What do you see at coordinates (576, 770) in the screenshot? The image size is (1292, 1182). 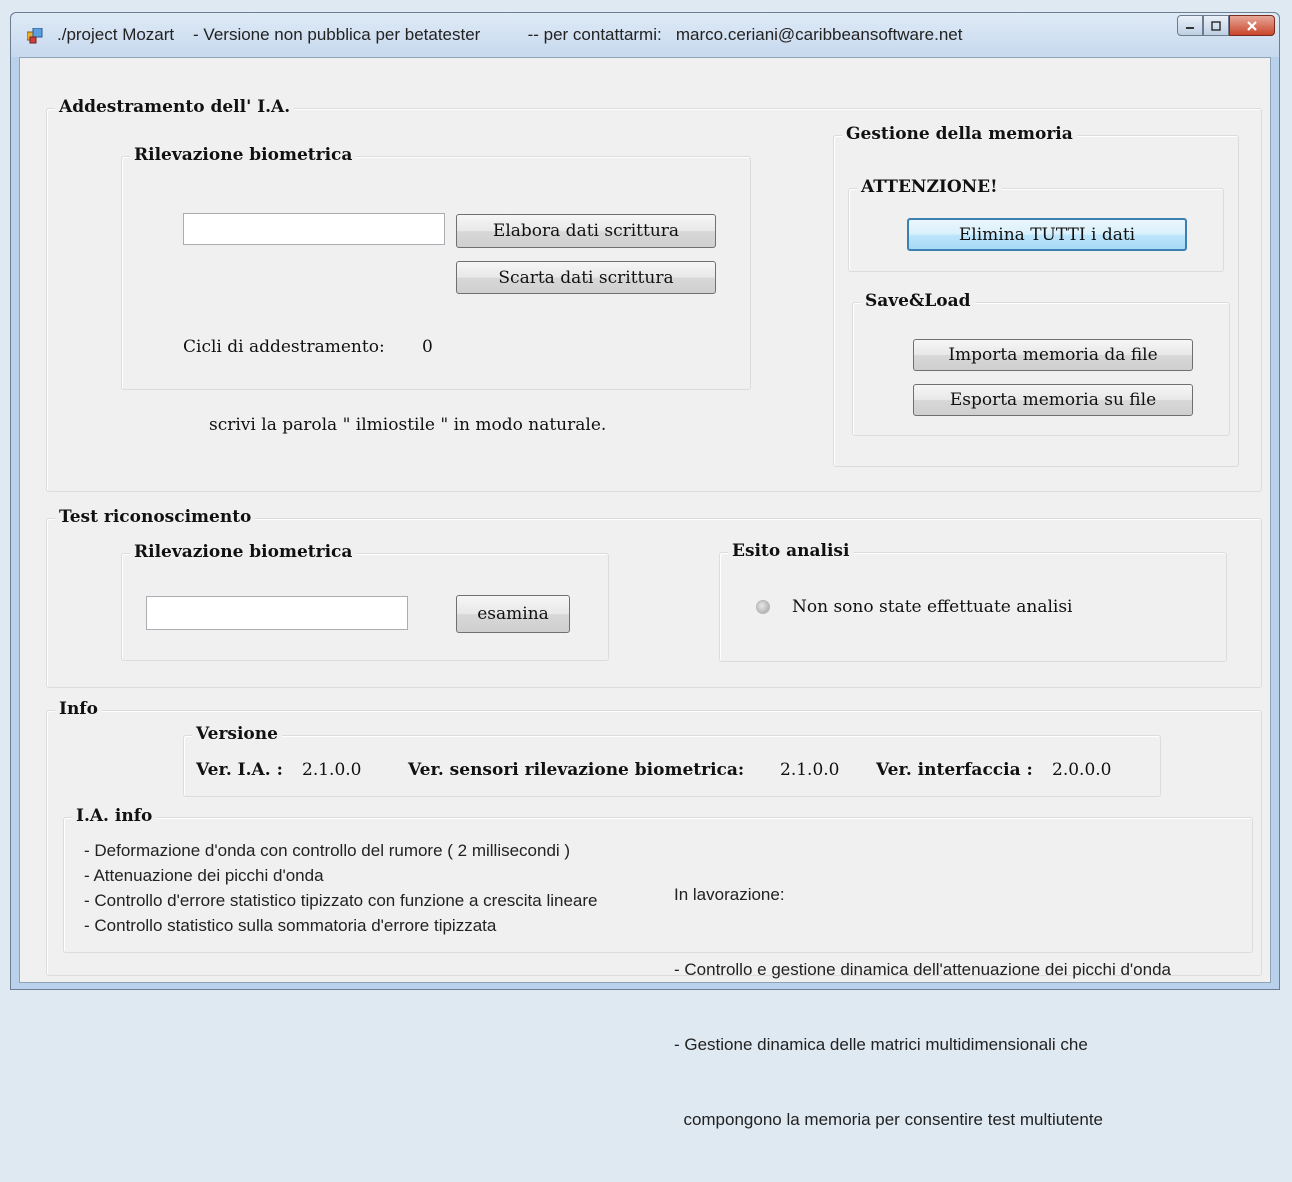 I see `sensors-version-label: Ver. sensori rilevazione biometrica:` at bounding box center [576, 770].